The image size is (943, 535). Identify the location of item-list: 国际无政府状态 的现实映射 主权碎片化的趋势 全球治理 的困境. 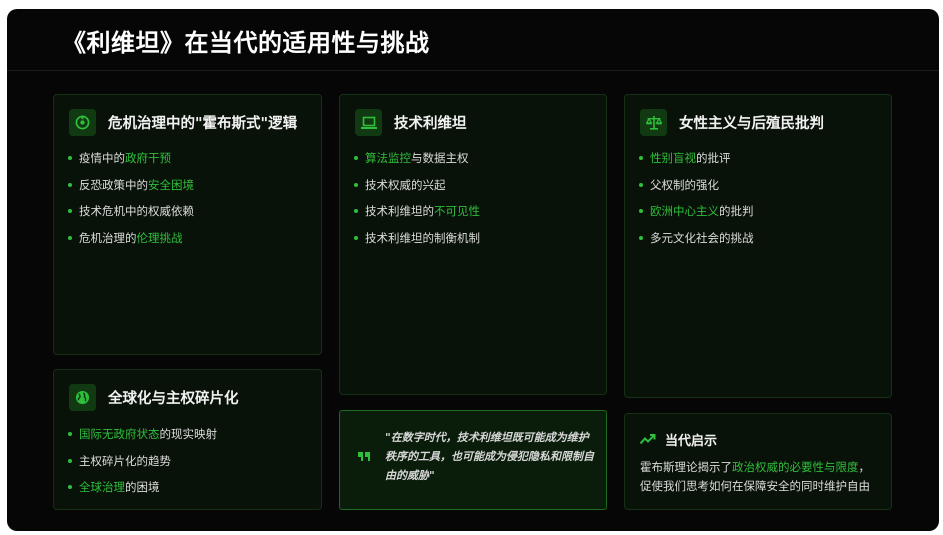
(142, 461).